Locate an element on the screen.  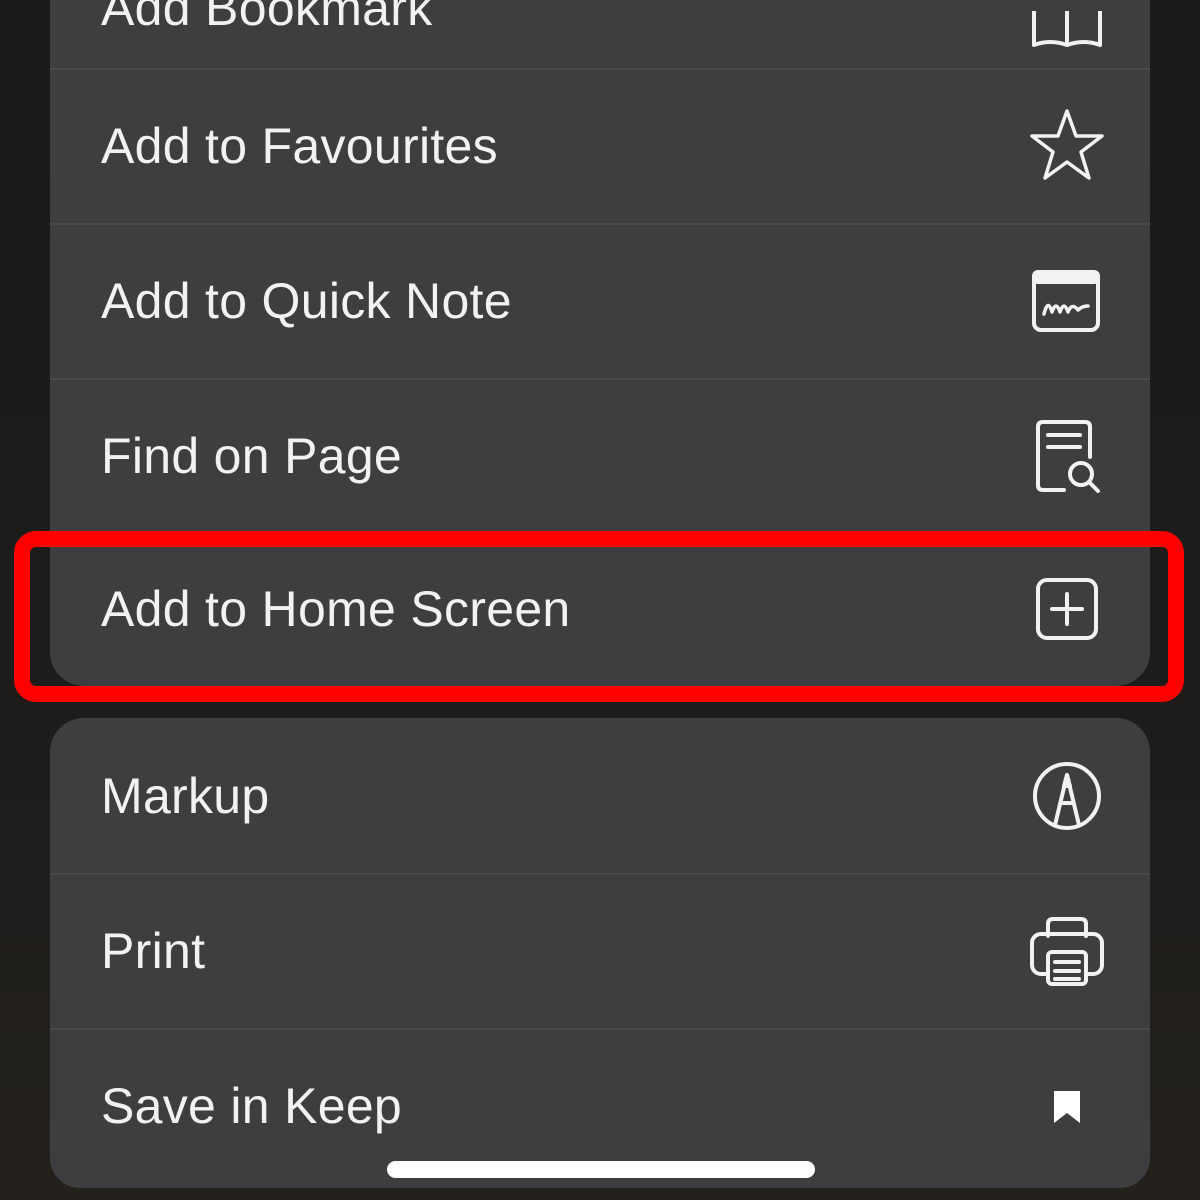
printer-icon is located at coordinates (1067, 951).